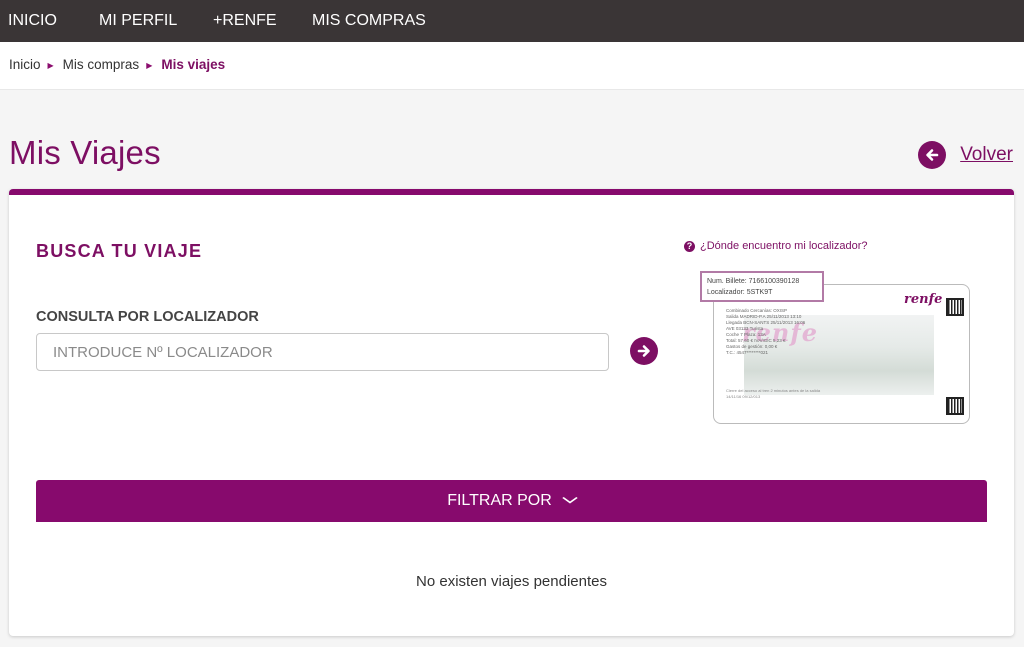  I want to click on back-link: Volver, so click(965, 155).